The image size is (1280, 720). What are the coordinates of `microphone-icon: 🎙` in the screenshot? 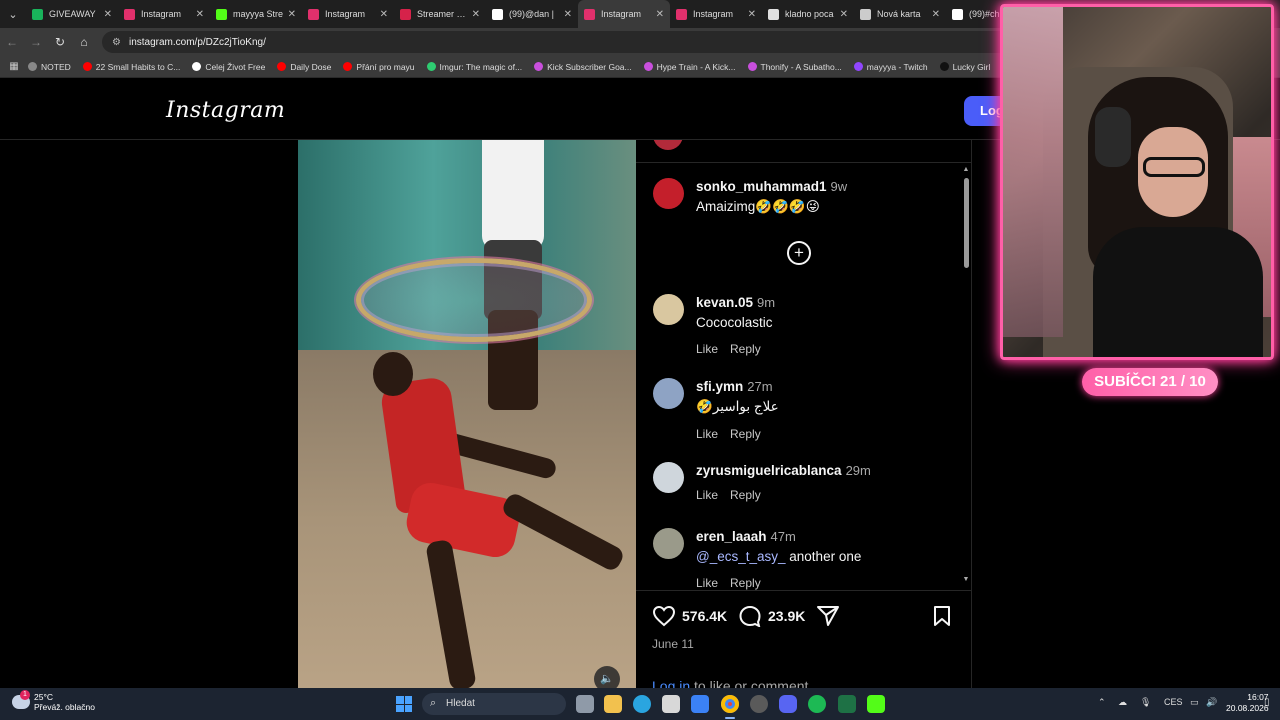 It's located at (1145, 702).